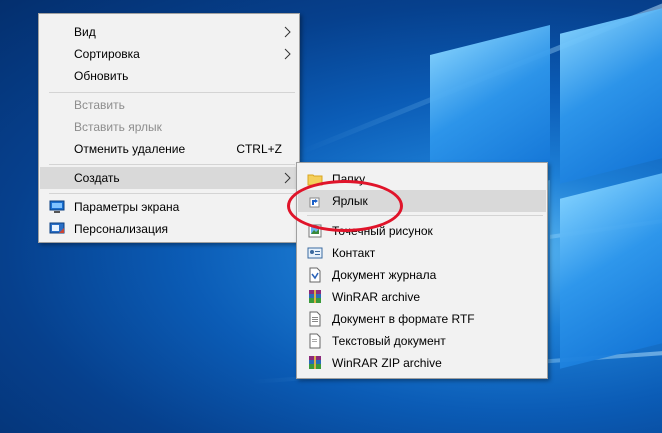  What do you see at coordinates (315, 253) in the screenshot?
I see `contact-icon` at bounding box center [315, 253].